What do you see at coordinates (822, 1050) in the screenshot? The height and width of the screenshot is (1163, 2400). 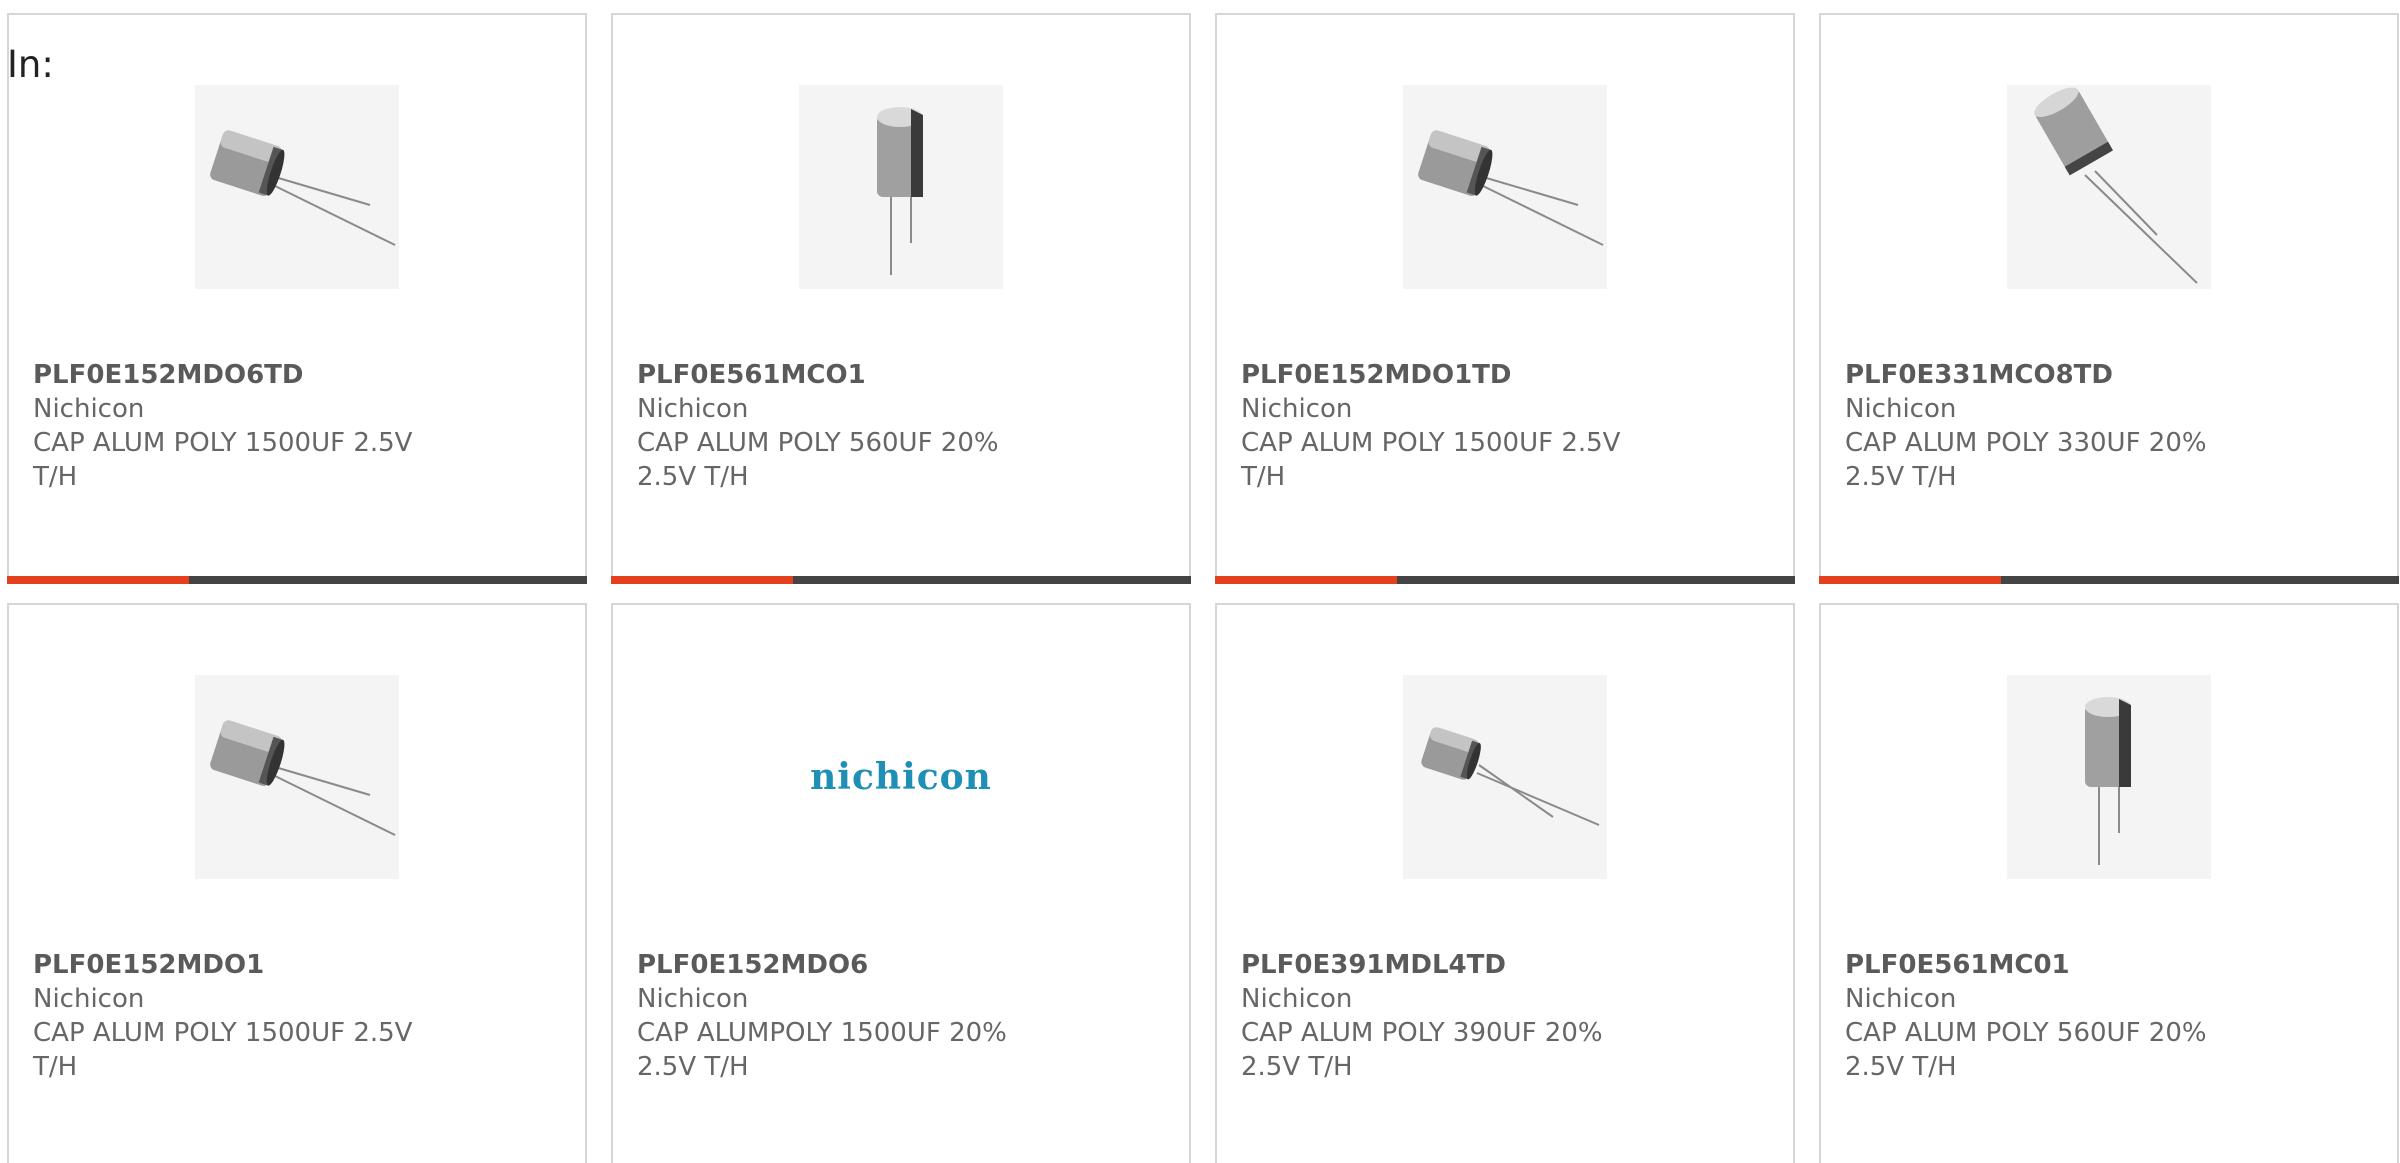 I see `product-description: CAP ALUMPOLY 1500UF 20% 2.5V T/H` at bounding box center [822, 1050].